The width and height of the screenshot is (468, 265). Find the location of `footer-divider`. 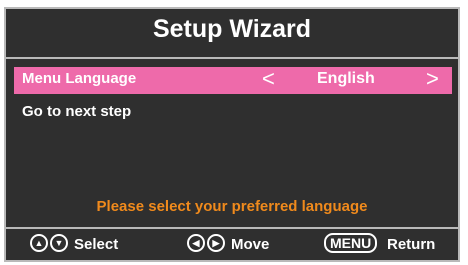

footer-divider is located at coordinates (232, 228).